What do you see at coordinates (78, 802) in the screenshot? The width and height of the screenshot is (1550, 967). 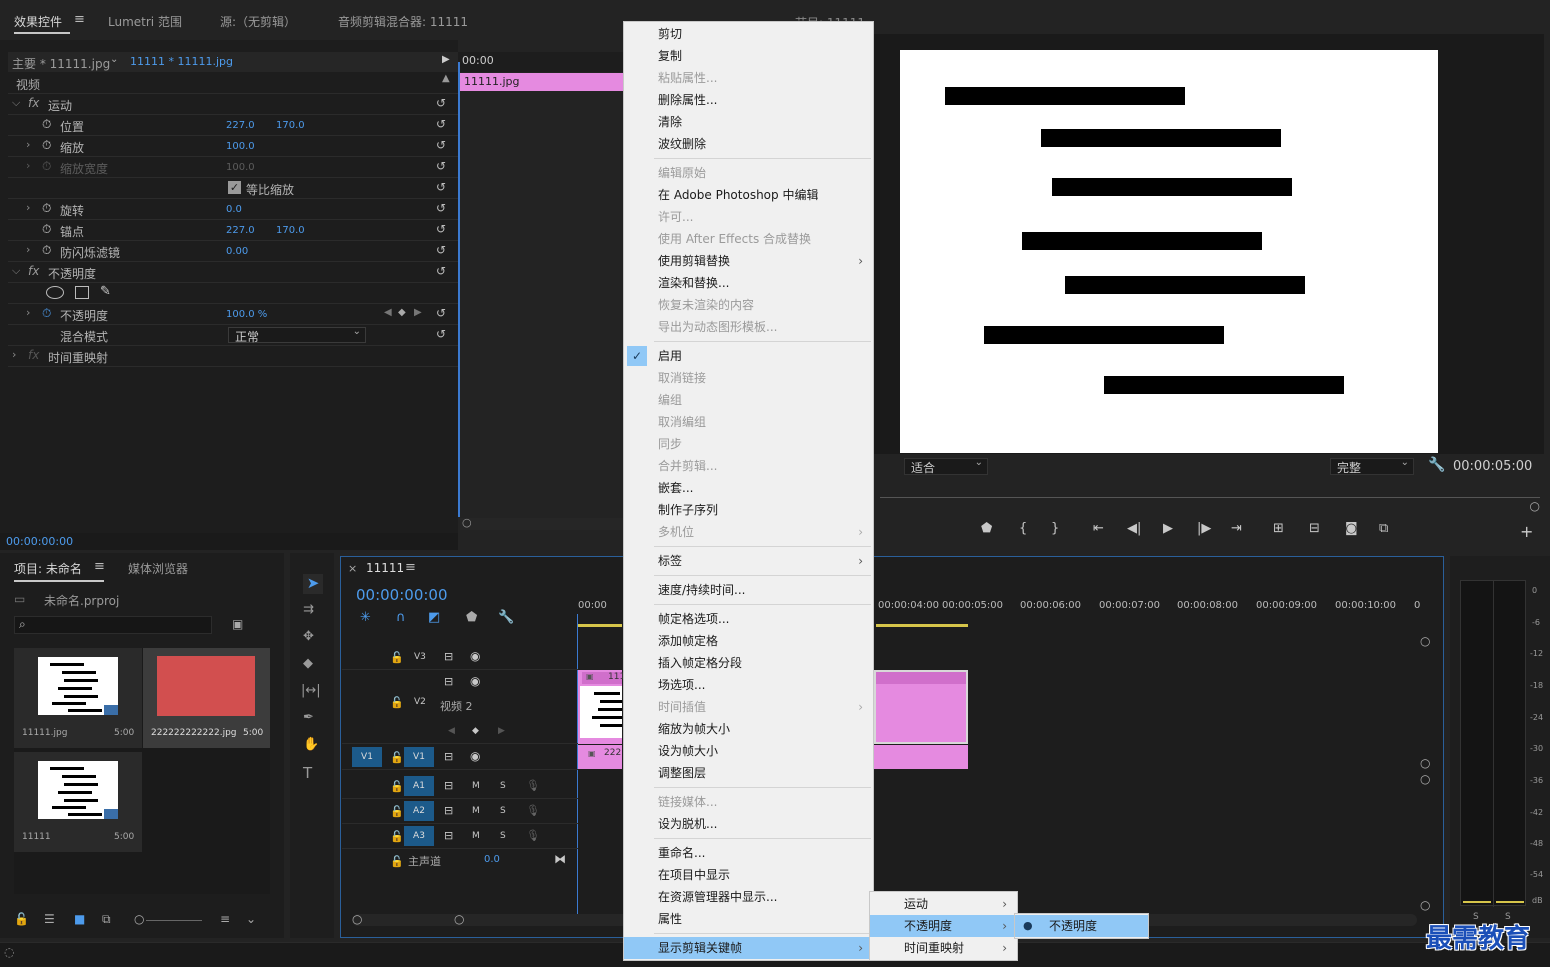 I see `project-item: 11111 5:00` at bounding box center [78, 802].